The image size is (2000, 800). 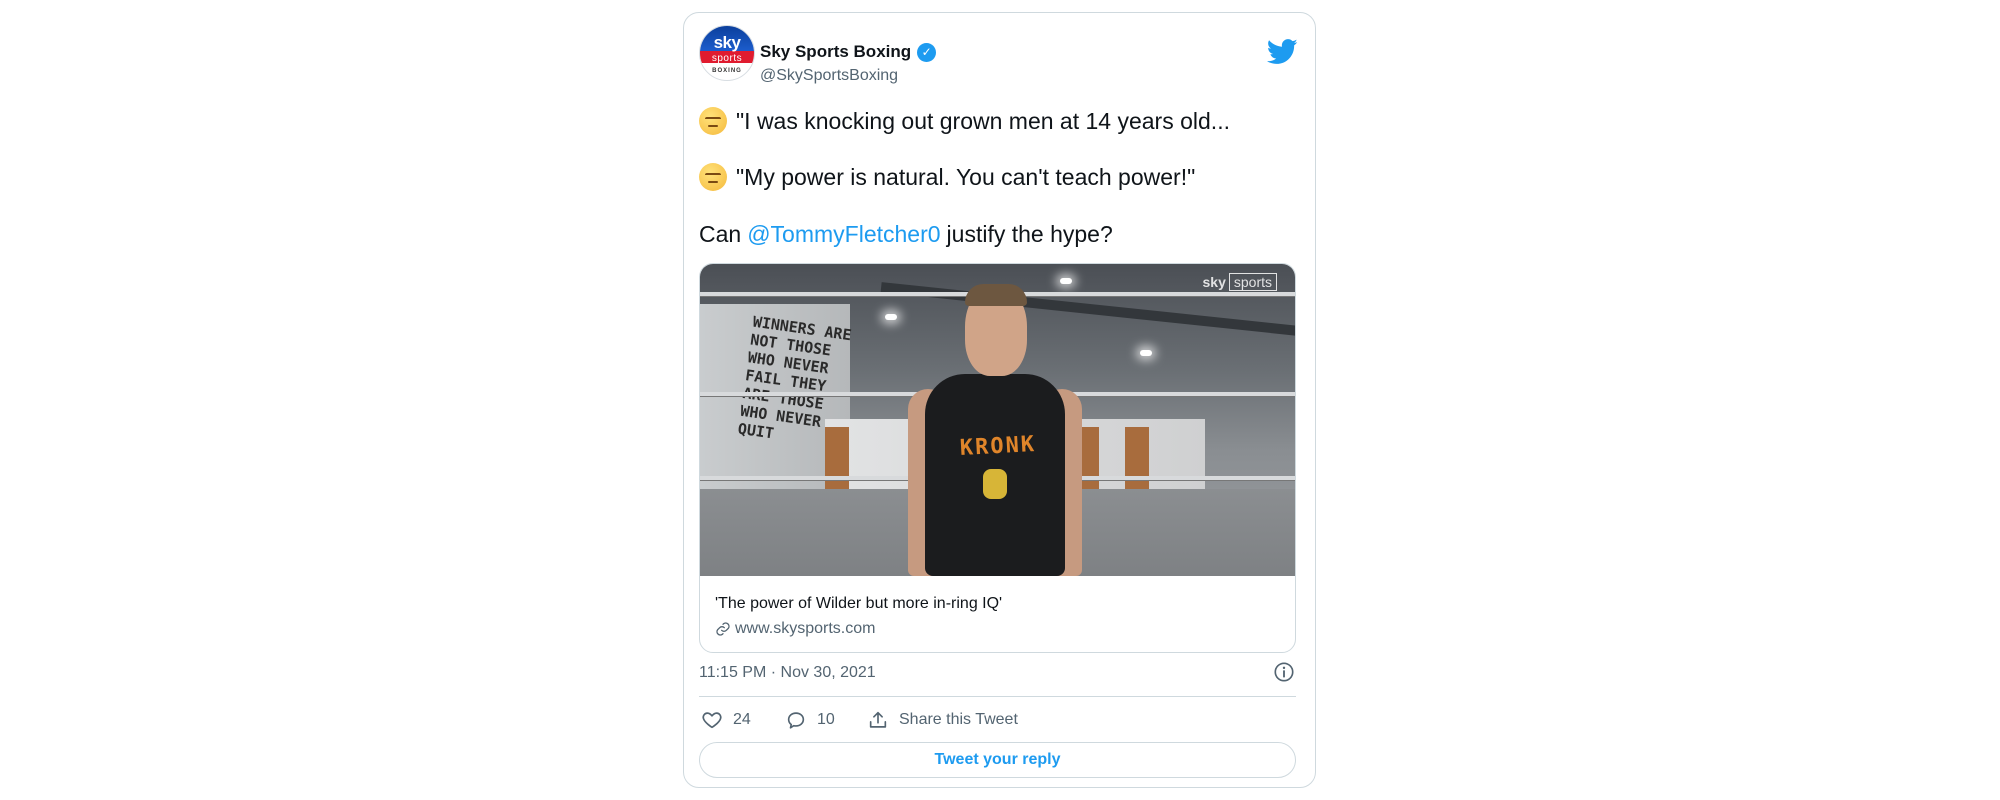 I want to click on link-icon, so click(x=723, y=629).